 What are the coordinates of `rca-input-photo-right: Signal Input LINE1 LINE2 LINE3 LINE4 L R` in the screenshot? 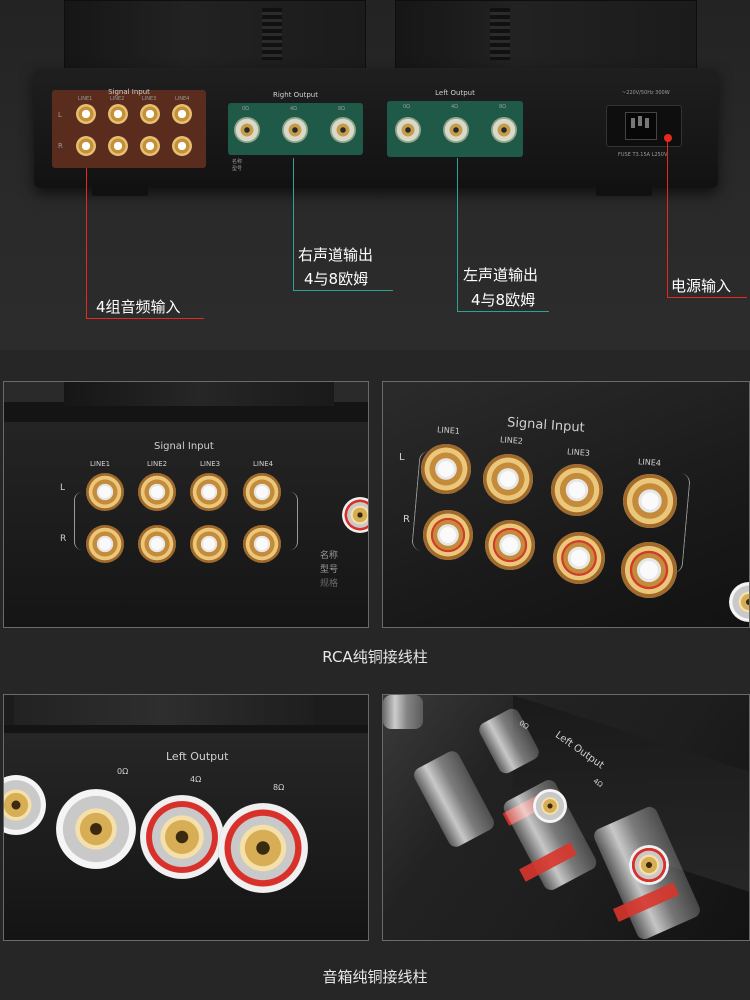 It's located at (566, 504).